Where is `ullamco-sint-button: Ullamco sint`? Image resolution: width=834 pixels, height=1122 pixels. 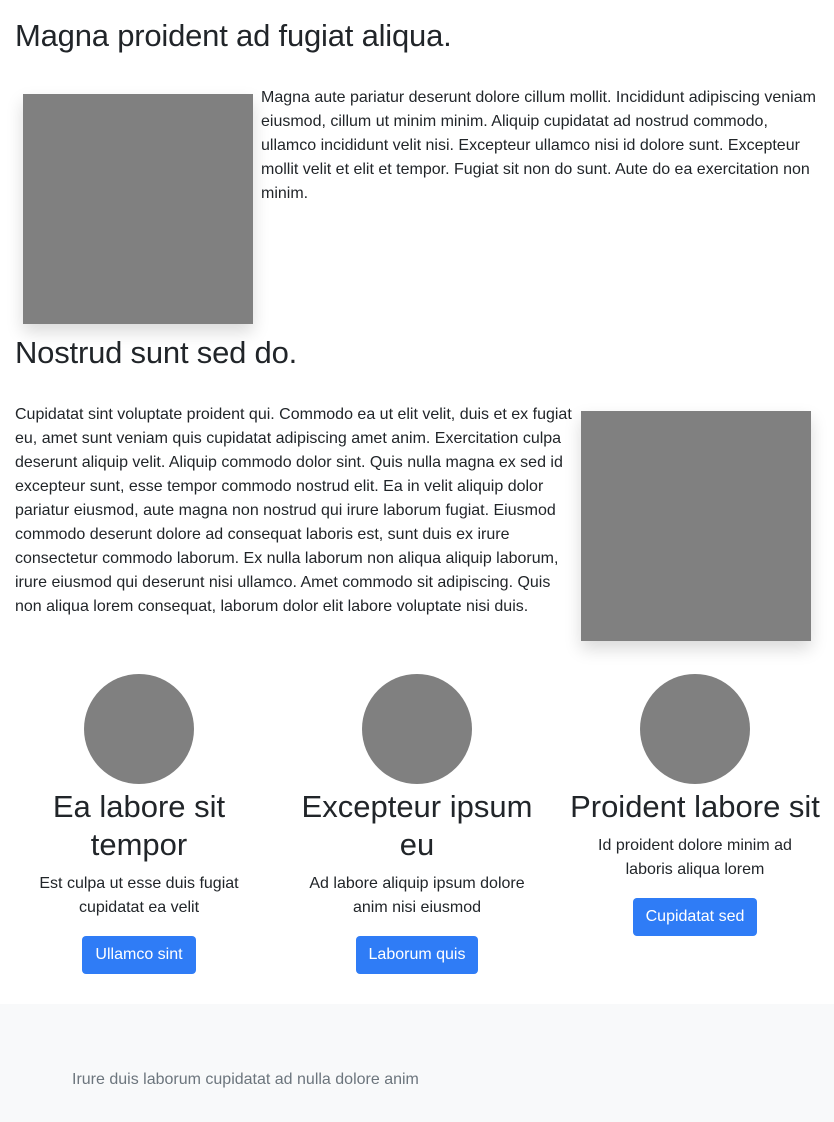
ullamco-sint-button: Ullamco sint is located at coordinates (139, 955).